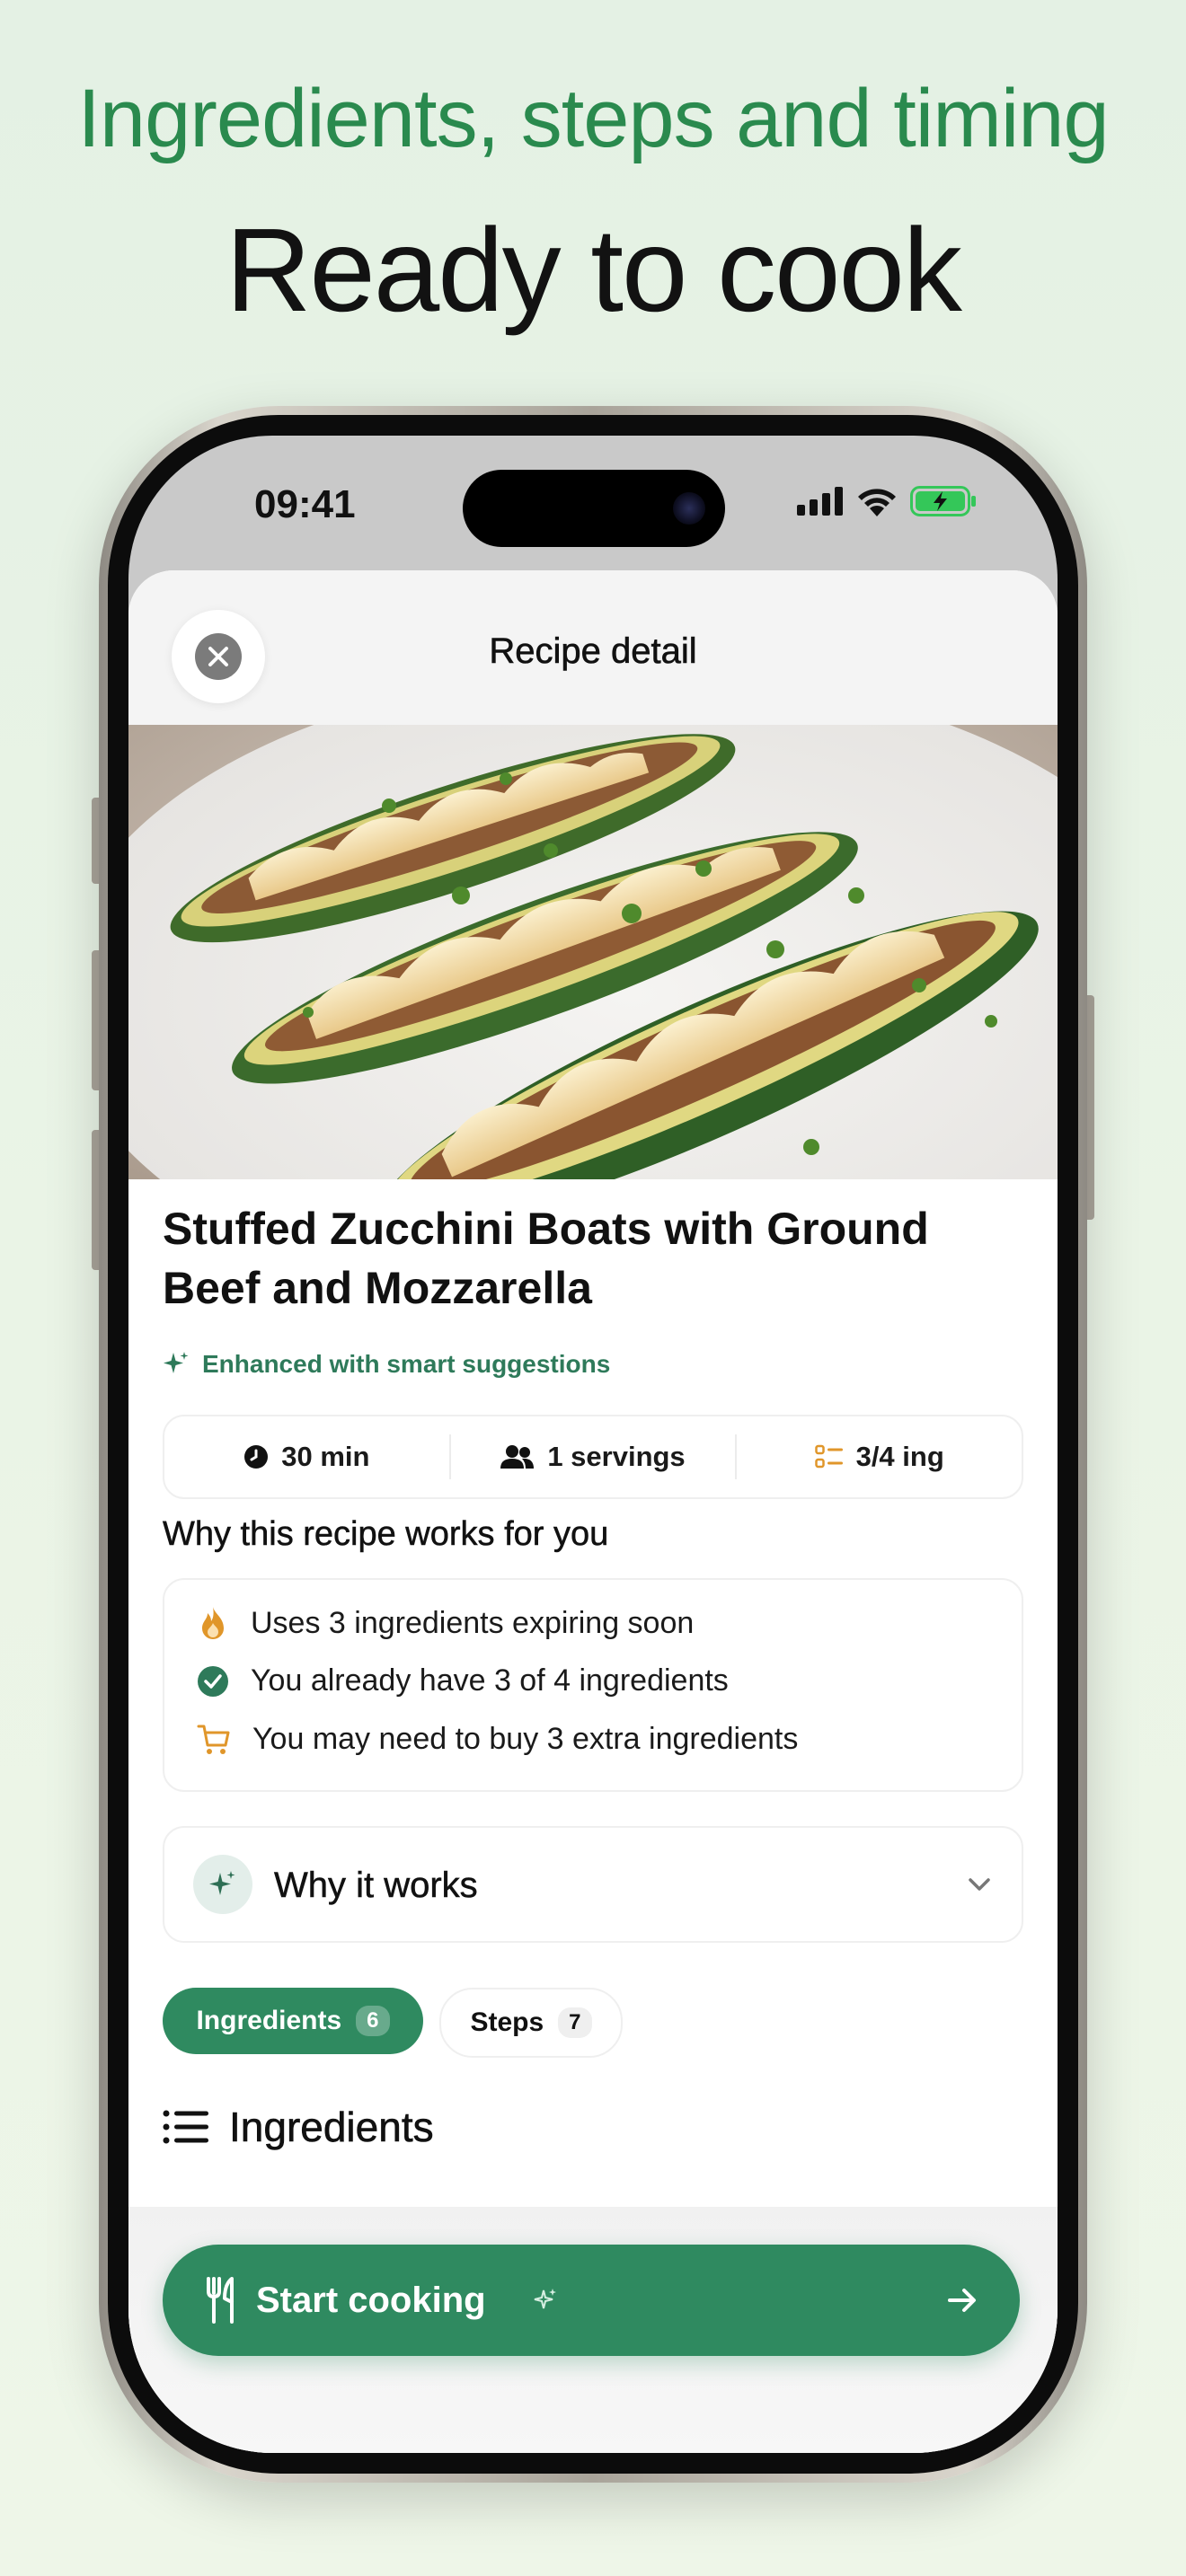 Image resolution: width=1186 pixels, height=2576 pixels. Describe the element at coordinates (305, 504) in the screenshot. I see `status-time: 09:41` at that location.